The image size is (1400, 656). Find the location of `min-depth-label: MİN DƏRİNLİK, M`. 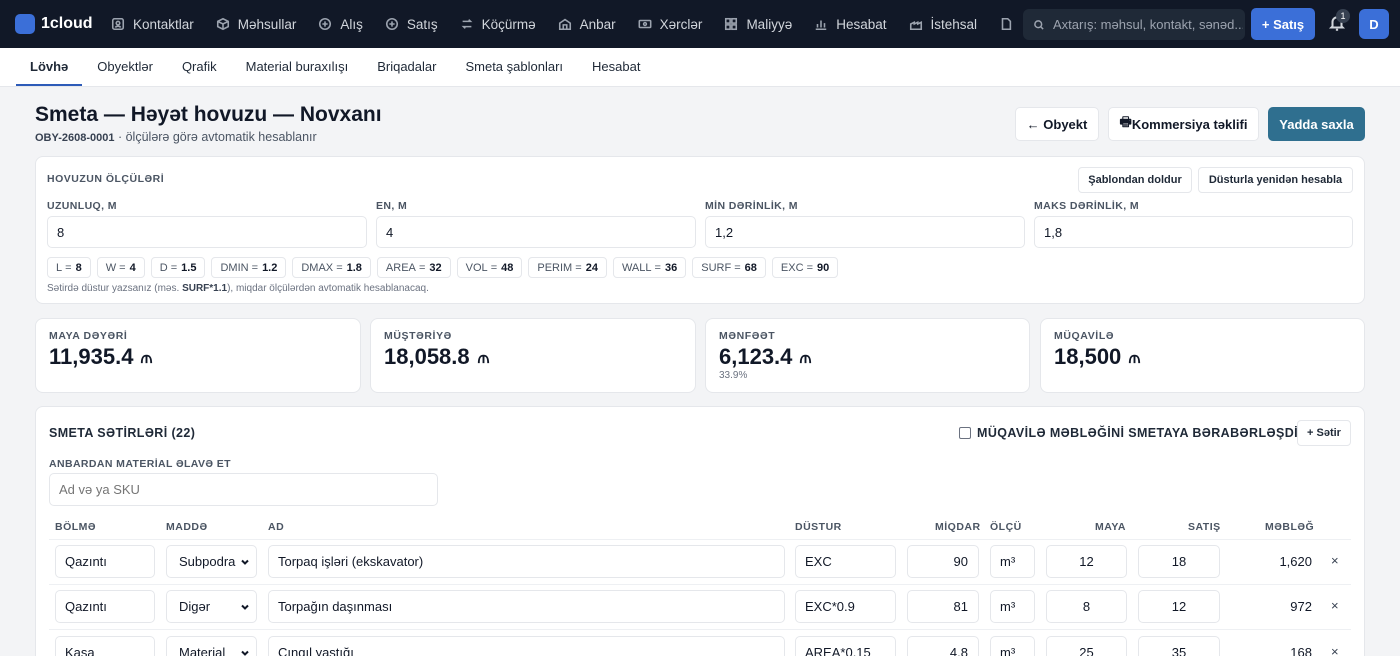

min-depth-label: MİN DƏRİNLİK, M is located at coordinates (751, 206).